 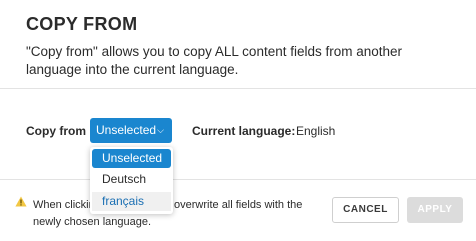 What do you see at coordinates (131, 201) in the screenshot?
I see `dropdown-option-francais: français` at bounding box center [131, 201].